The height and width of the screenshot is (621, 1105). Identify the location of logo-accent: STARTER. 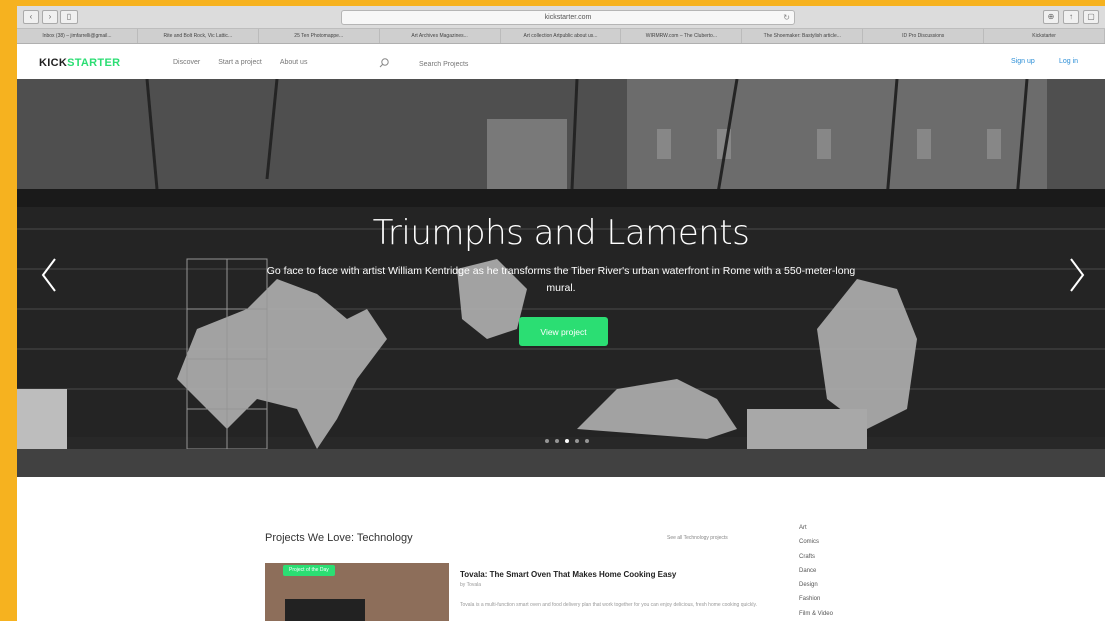
(94, 63).